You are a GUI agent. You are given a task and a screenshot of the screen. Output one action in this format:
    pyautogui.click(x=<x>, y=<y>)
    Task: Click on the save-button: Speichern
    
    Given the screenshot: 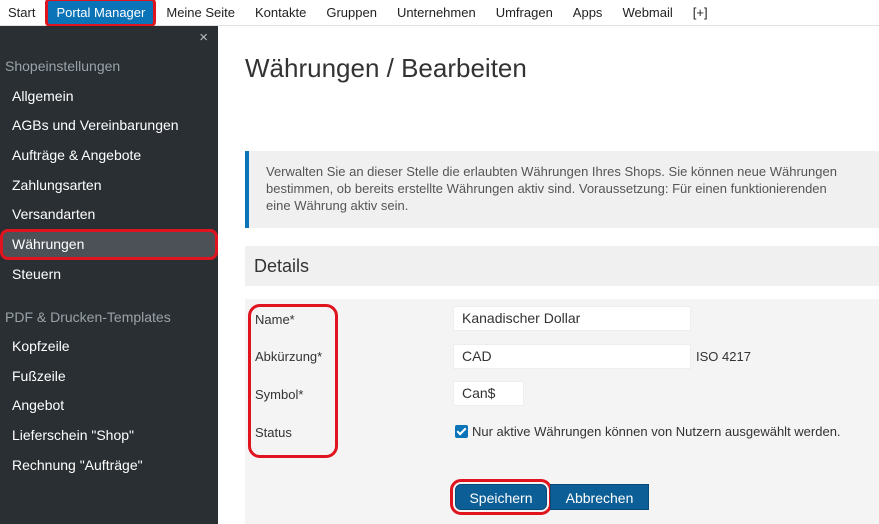 What is the action you would take?
    pyautogui.click(x=501, y=497)
    